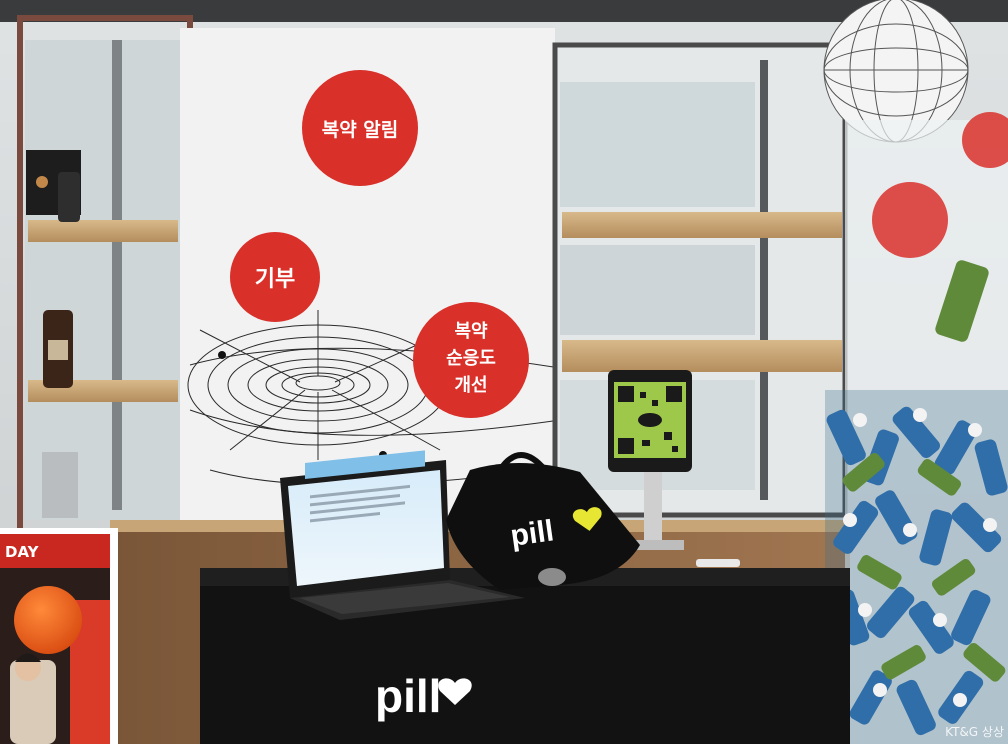 This screenshot has height=744, width=1008. Describe the element at coordinates (471, 331) in the screenshot. I see `bubble-adherence-line-1: 복약` at that location.